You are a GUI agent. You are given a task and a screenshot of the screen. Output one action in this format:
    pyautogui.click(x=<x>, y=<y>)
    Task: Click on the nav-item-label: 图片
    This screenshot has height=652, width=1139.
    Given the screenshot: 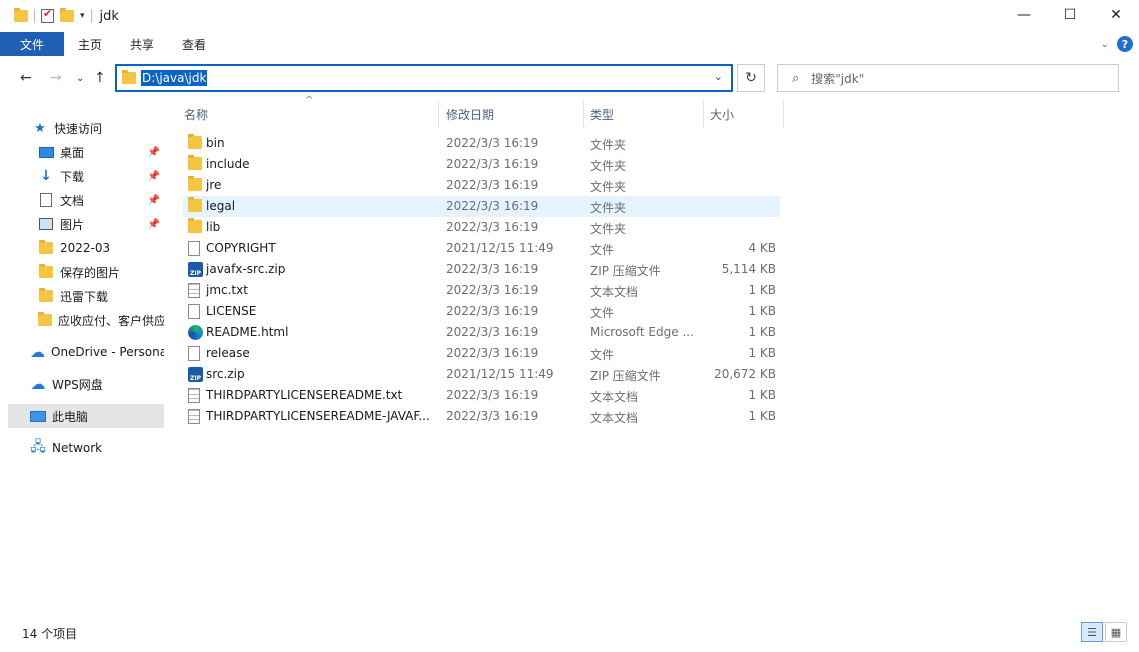 What is the action you would take?
    pyautogui.click(x=72, y=224)
    